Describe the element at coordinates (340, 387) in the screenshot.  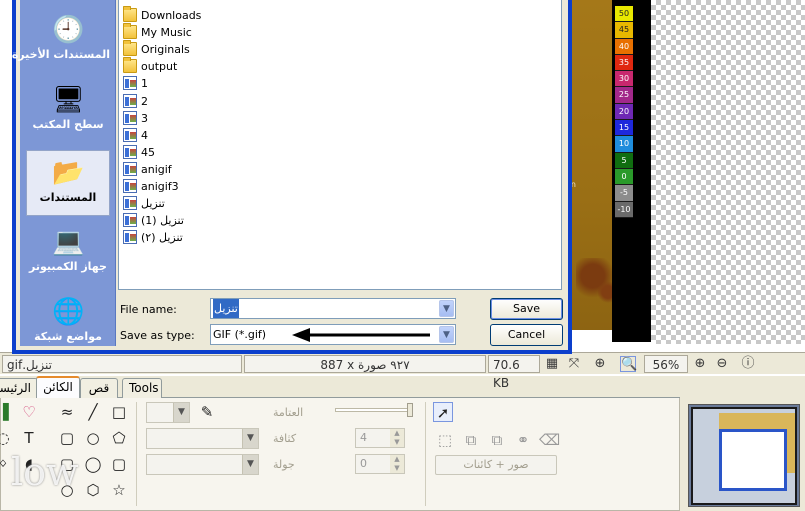
I see `ribbon-tabs: الرئيسية الكائن قص Tools` at that location.